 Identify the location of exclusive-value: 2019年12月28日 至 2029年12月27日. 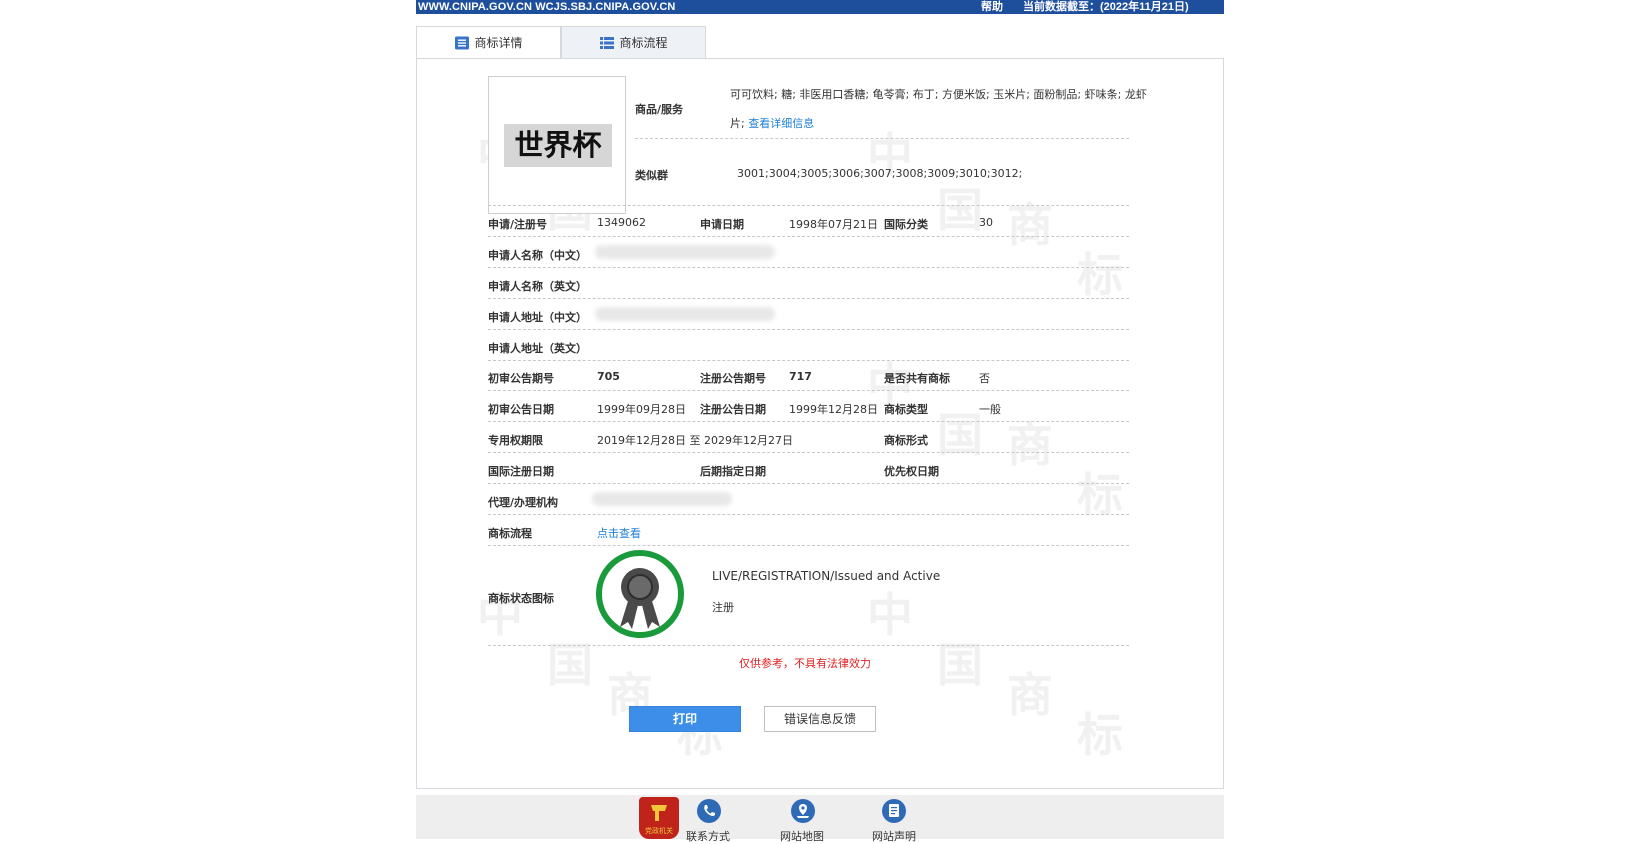
(695, 440).